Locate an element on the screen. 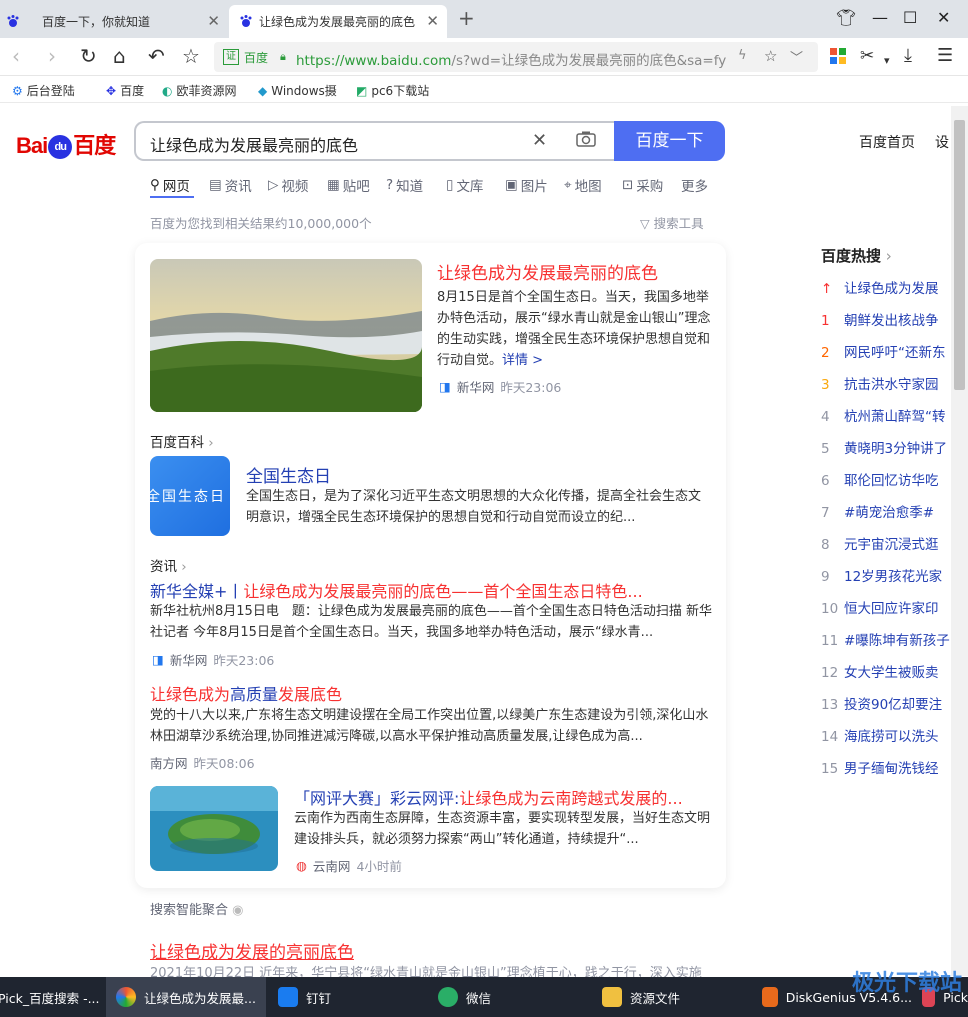 Image resolution: width=968 pixels, height=1017 pixels. tab-images: ▣ 图片 is located at coordinates (526, 185).